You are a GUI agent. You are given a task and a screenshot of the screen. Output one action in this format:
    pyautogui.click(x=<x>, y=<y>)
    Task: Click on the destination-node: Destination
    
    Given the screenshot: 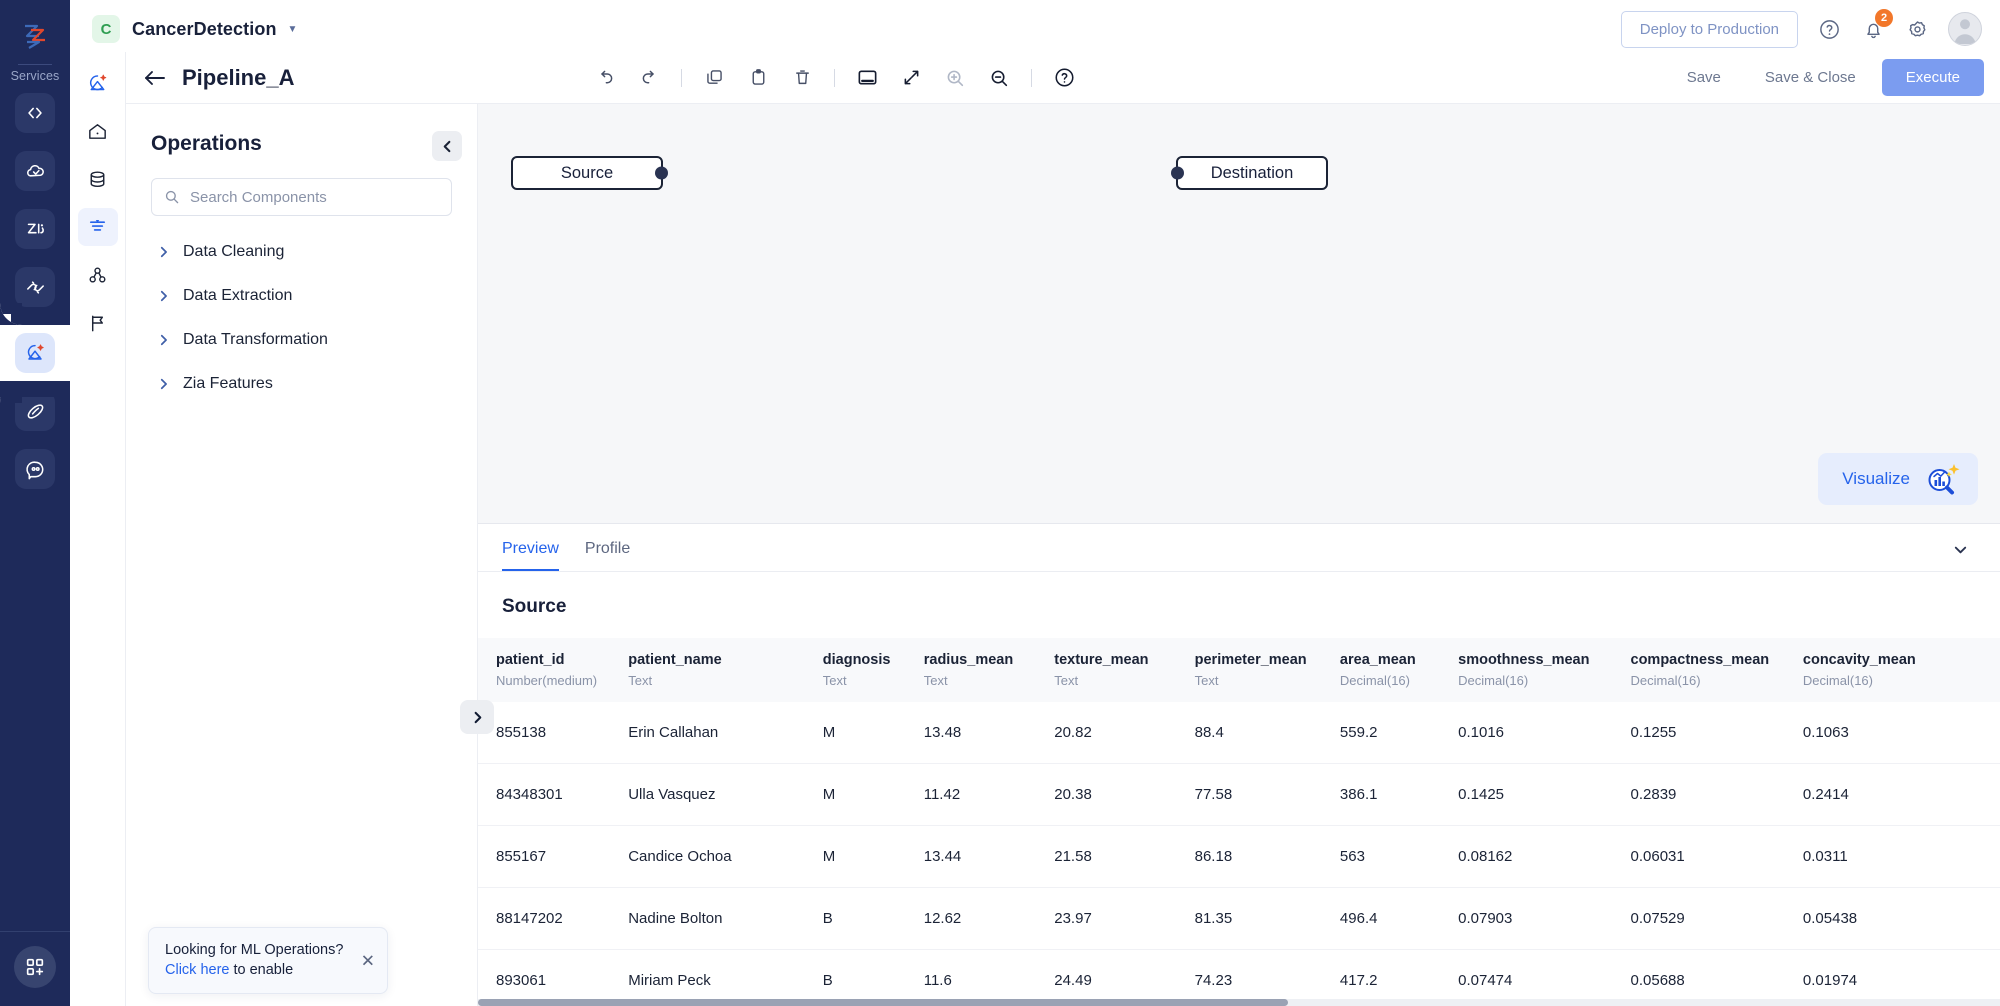 What is the action you would take?
    pyautogui.click(x=1249, y=173)
    